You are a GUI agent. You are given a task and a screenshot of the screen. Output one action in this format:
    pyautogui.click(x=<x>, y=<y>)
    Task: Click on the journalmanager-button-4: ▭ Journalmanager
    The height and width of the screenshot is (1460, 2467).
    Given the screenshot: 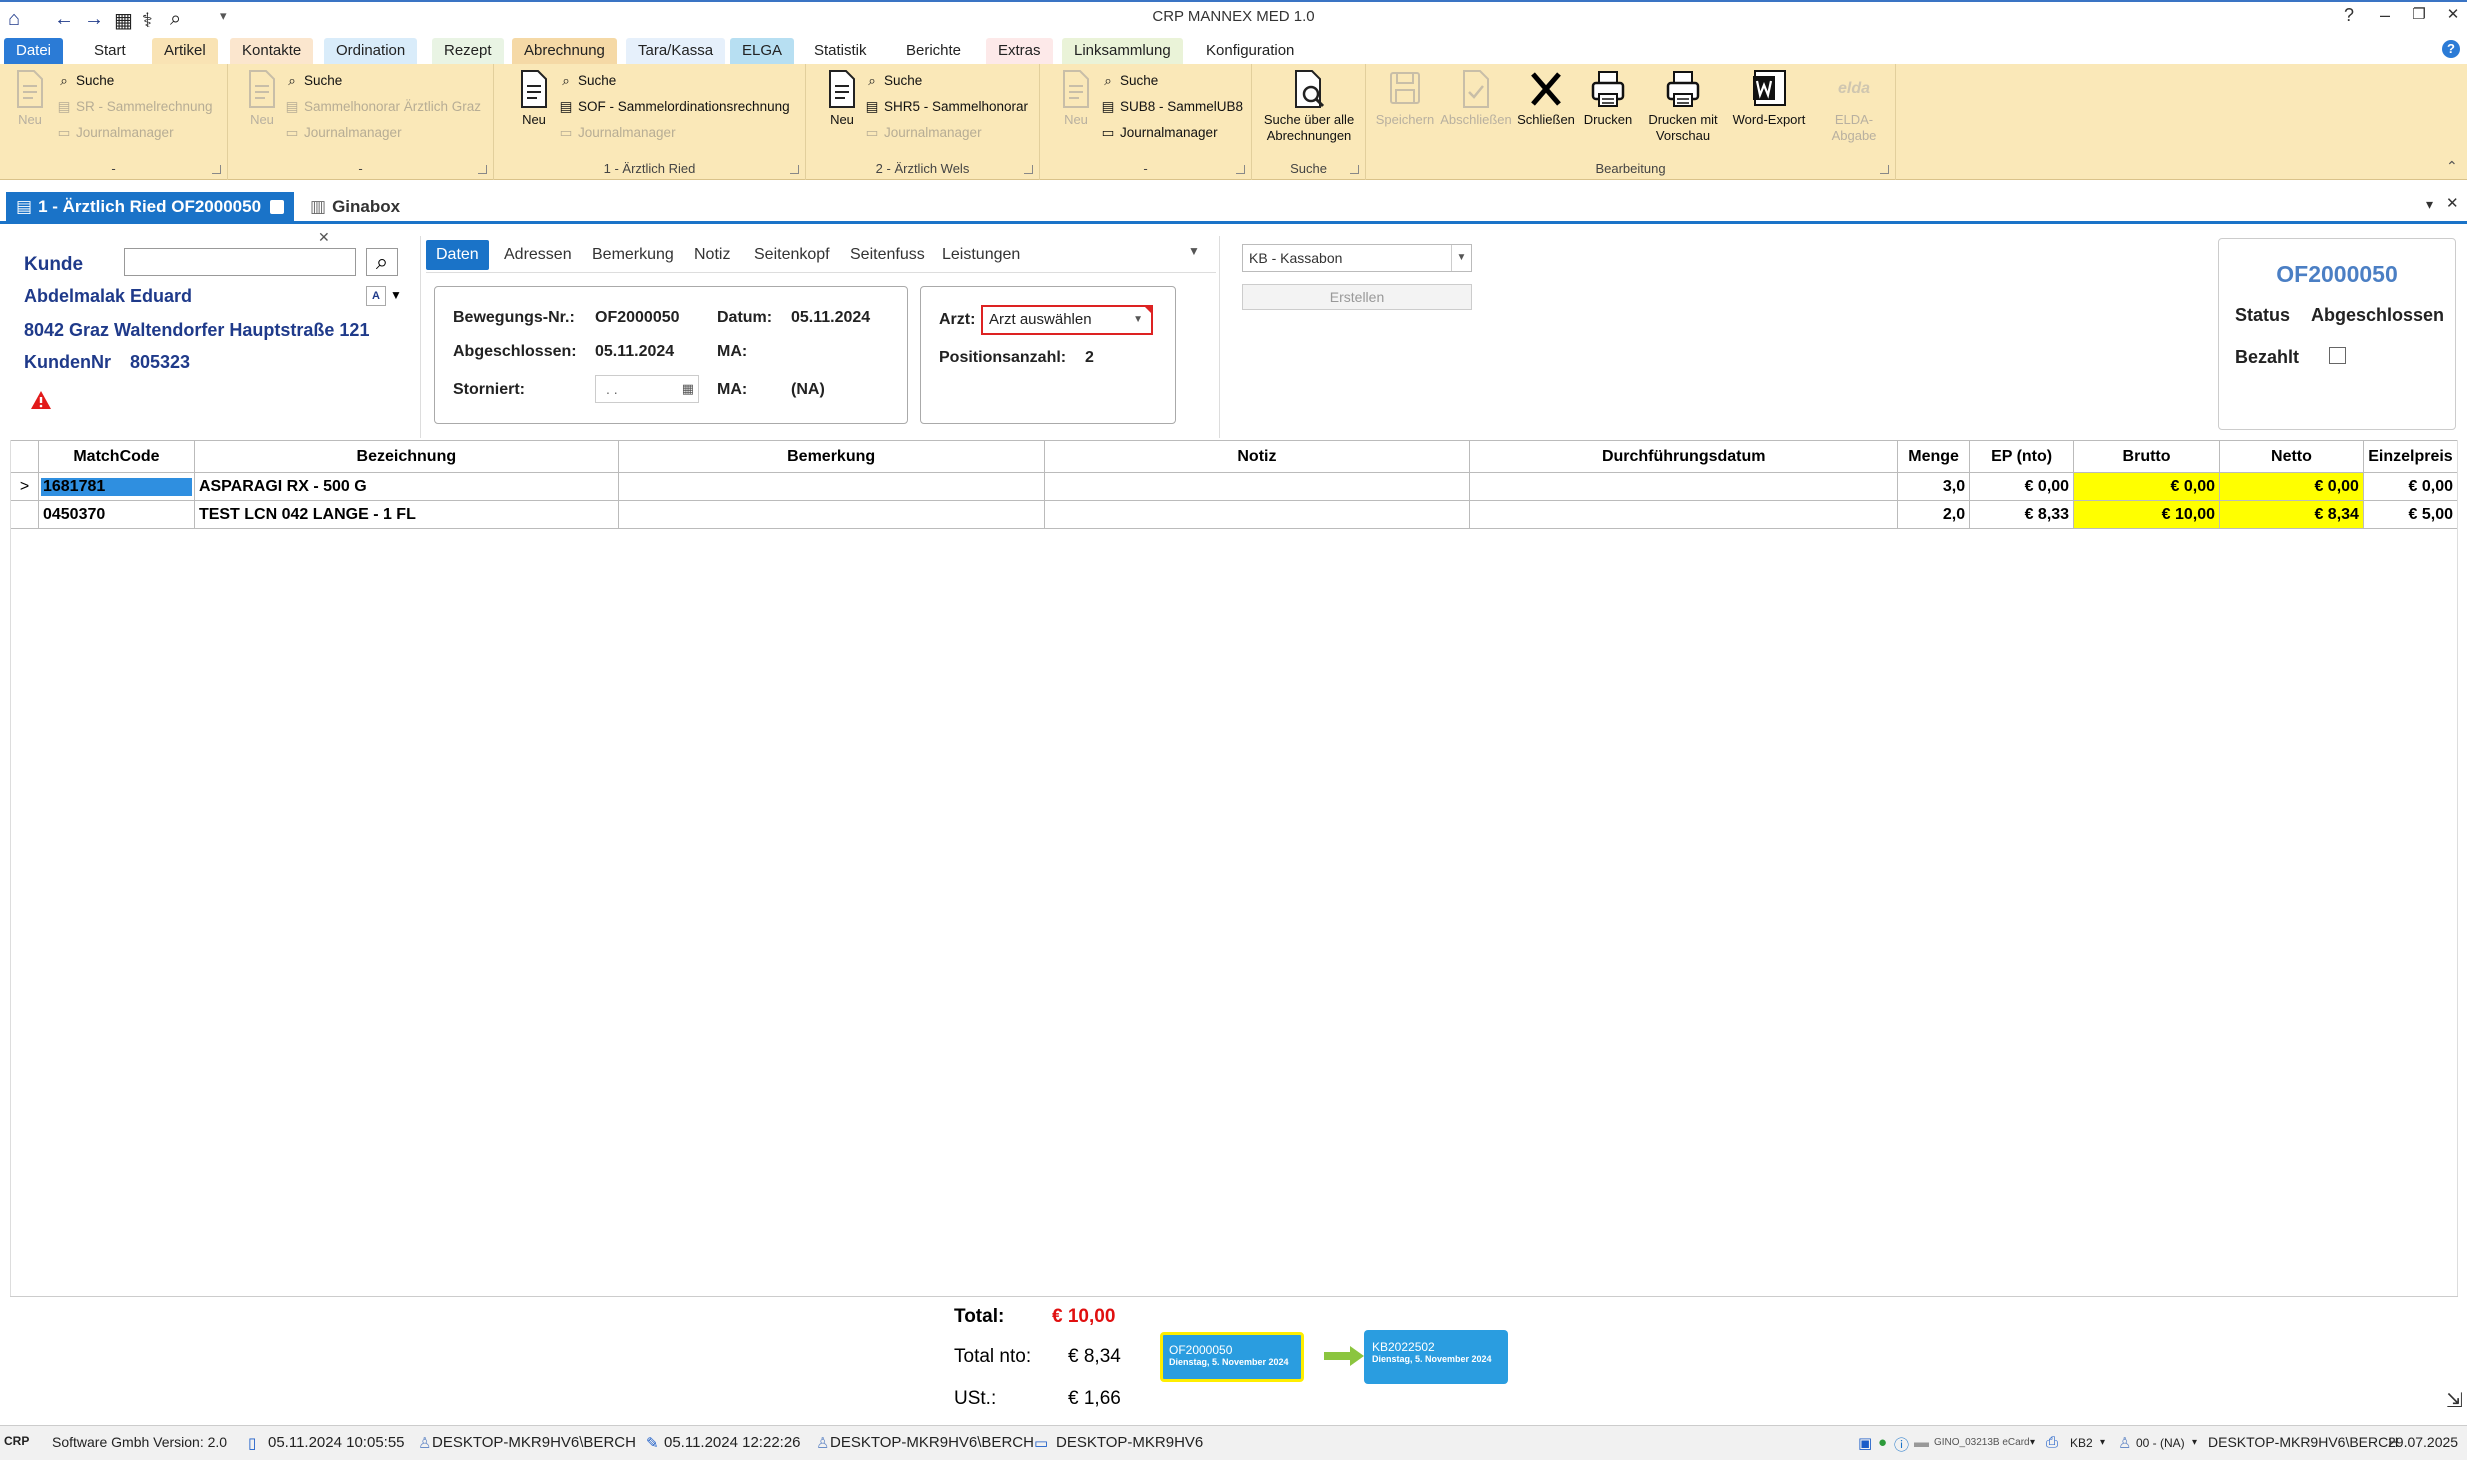 What is the action you would take?
    pyautogui.click(x=923, y=133)
    